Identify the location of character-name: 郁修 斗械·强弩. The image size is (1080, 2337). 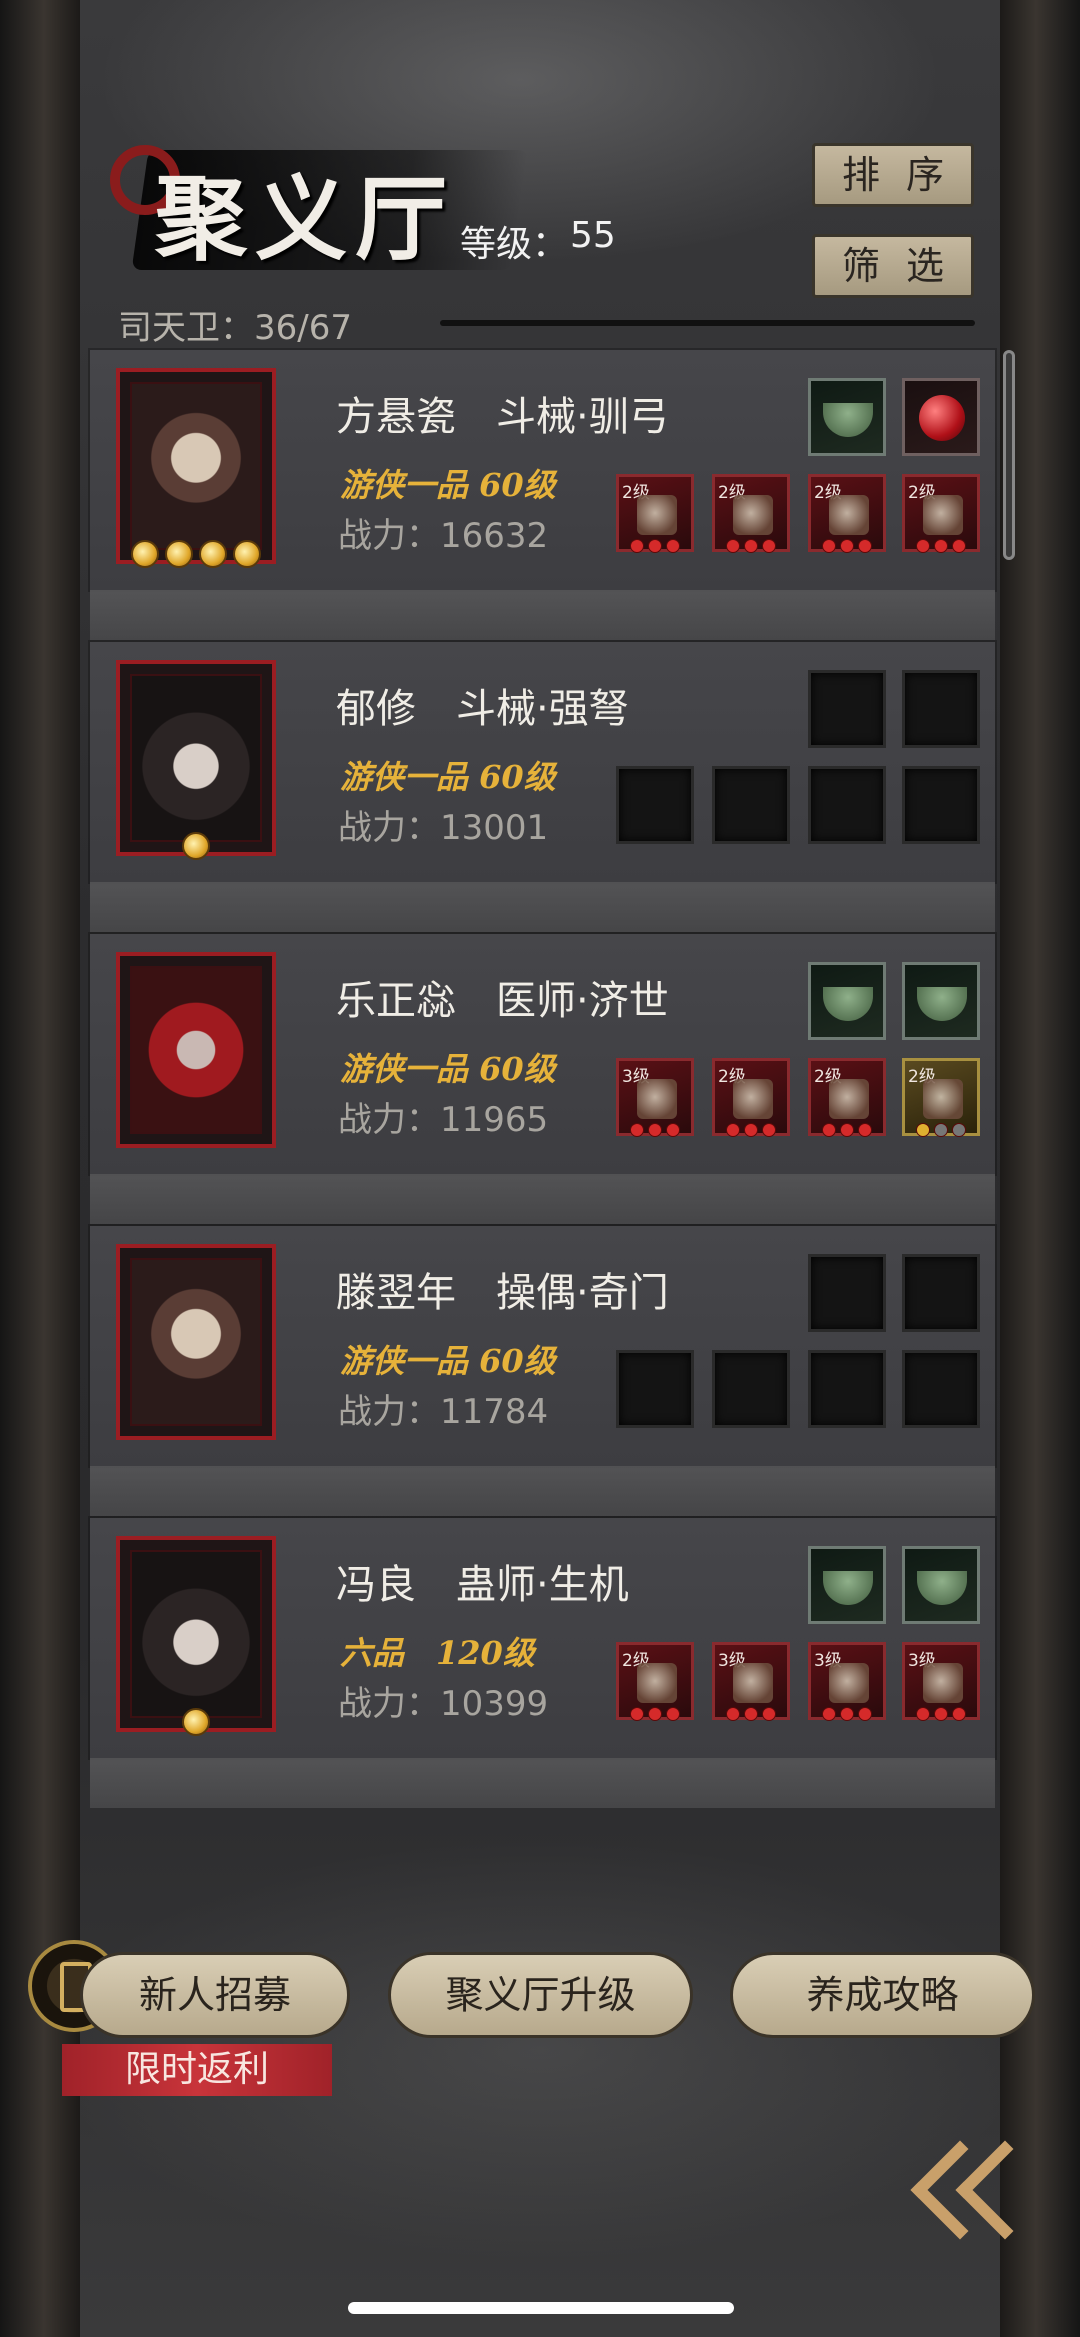
(482, 709).